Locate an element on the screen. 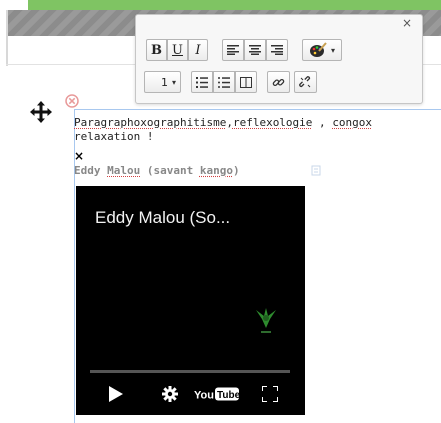 The width and height of the screenshot is (441, 423). misspelled-word: kango is located at coordinates (216, 170).